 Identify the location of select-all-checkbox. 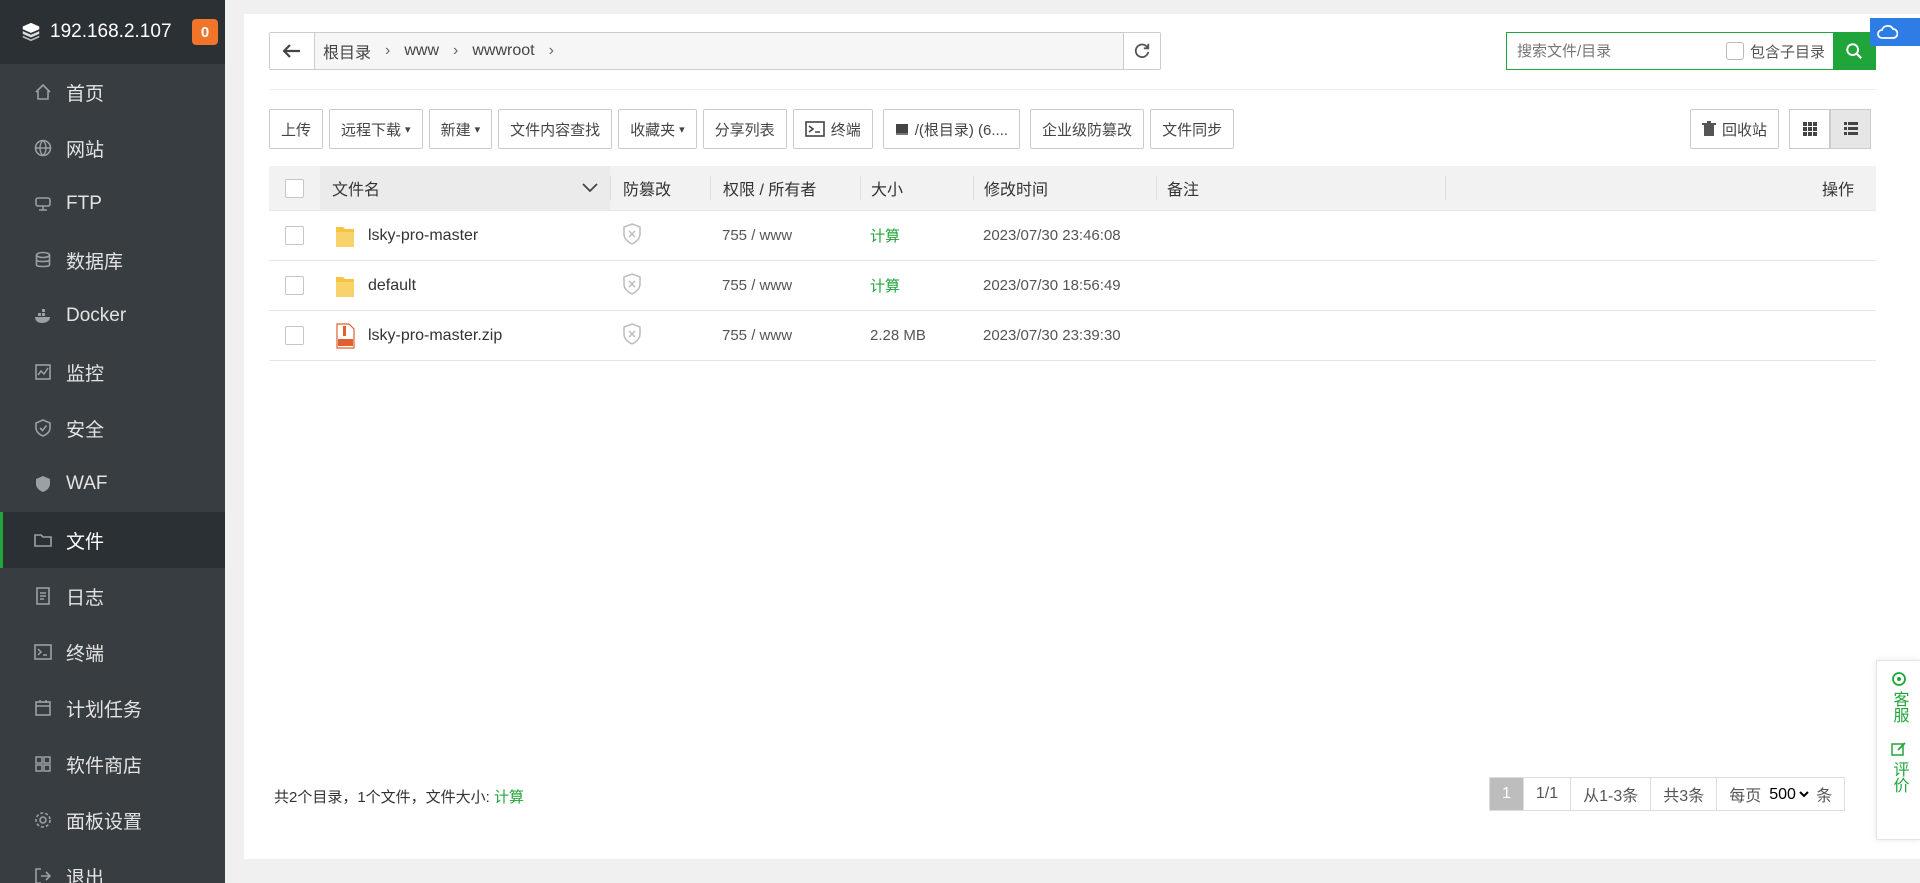
(294, 188).